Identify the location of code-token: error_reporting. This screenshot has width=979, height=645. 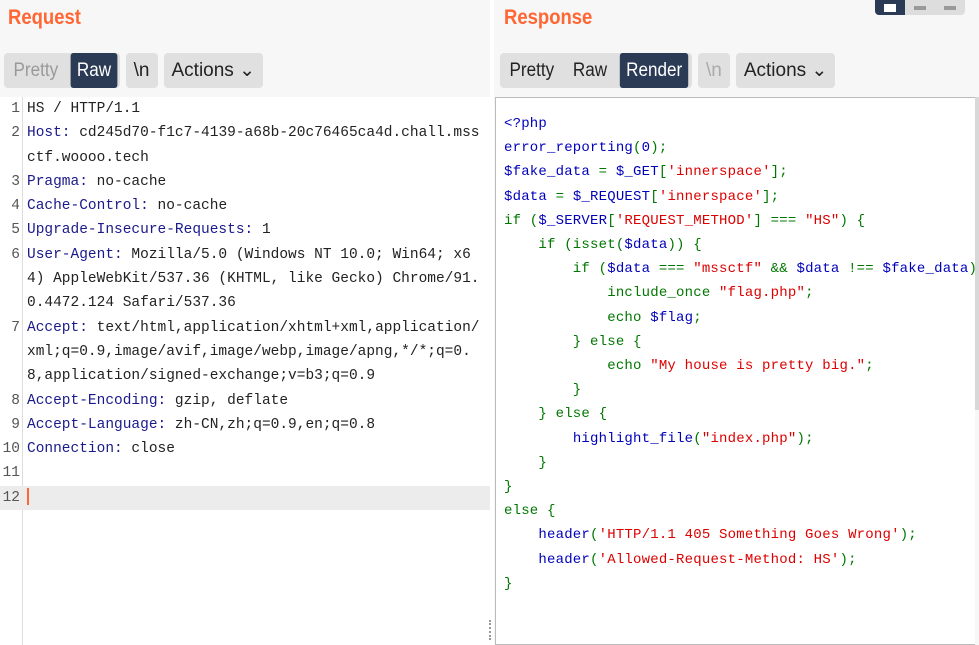
(569, 148).